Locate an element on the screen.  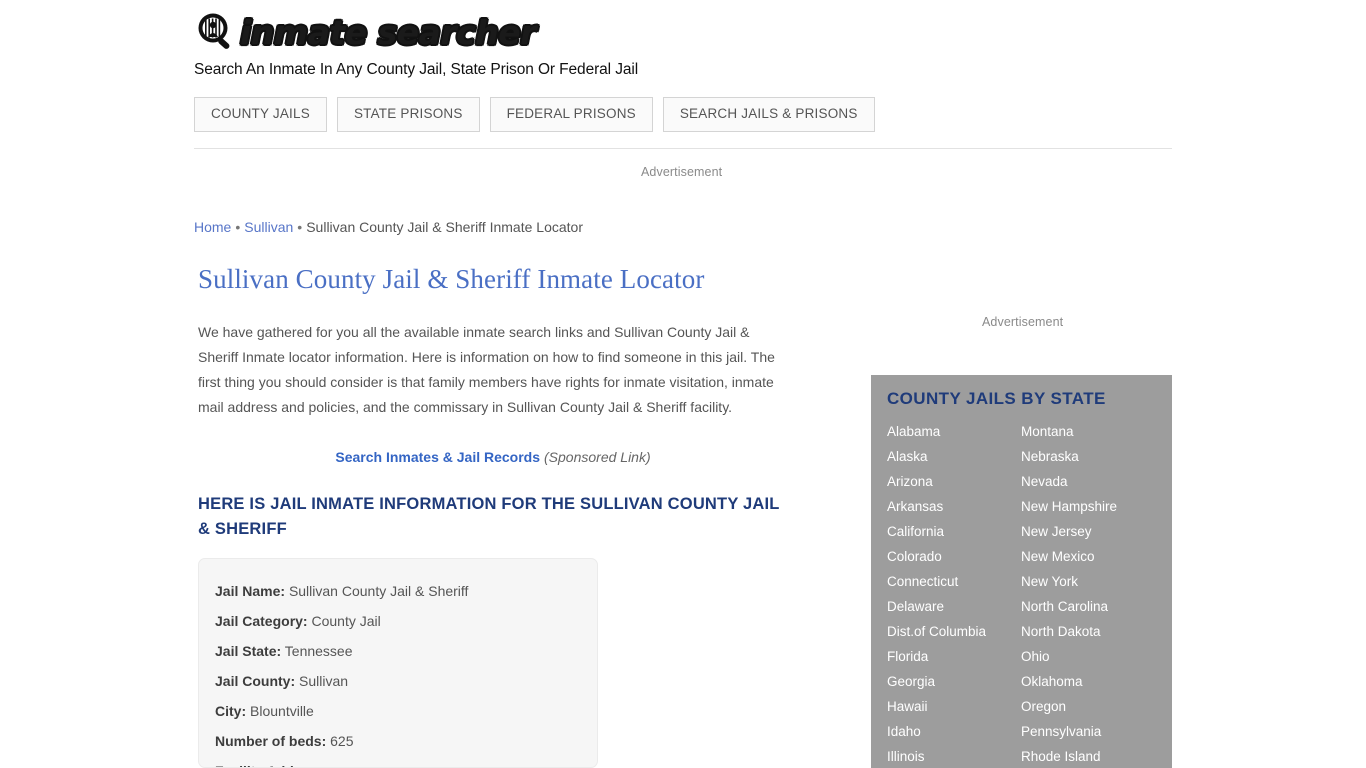
info-label-jail-state: Jail State: is located at coordinates (248, 651).